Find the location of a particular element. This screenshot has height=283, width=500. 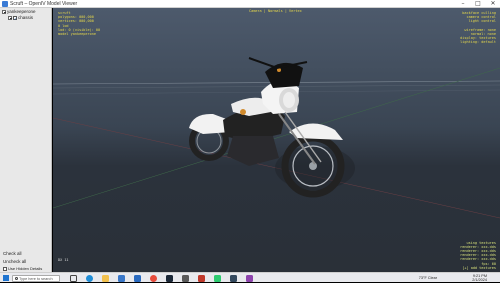

file-explorer-icon is located at coordinates (105, 278).